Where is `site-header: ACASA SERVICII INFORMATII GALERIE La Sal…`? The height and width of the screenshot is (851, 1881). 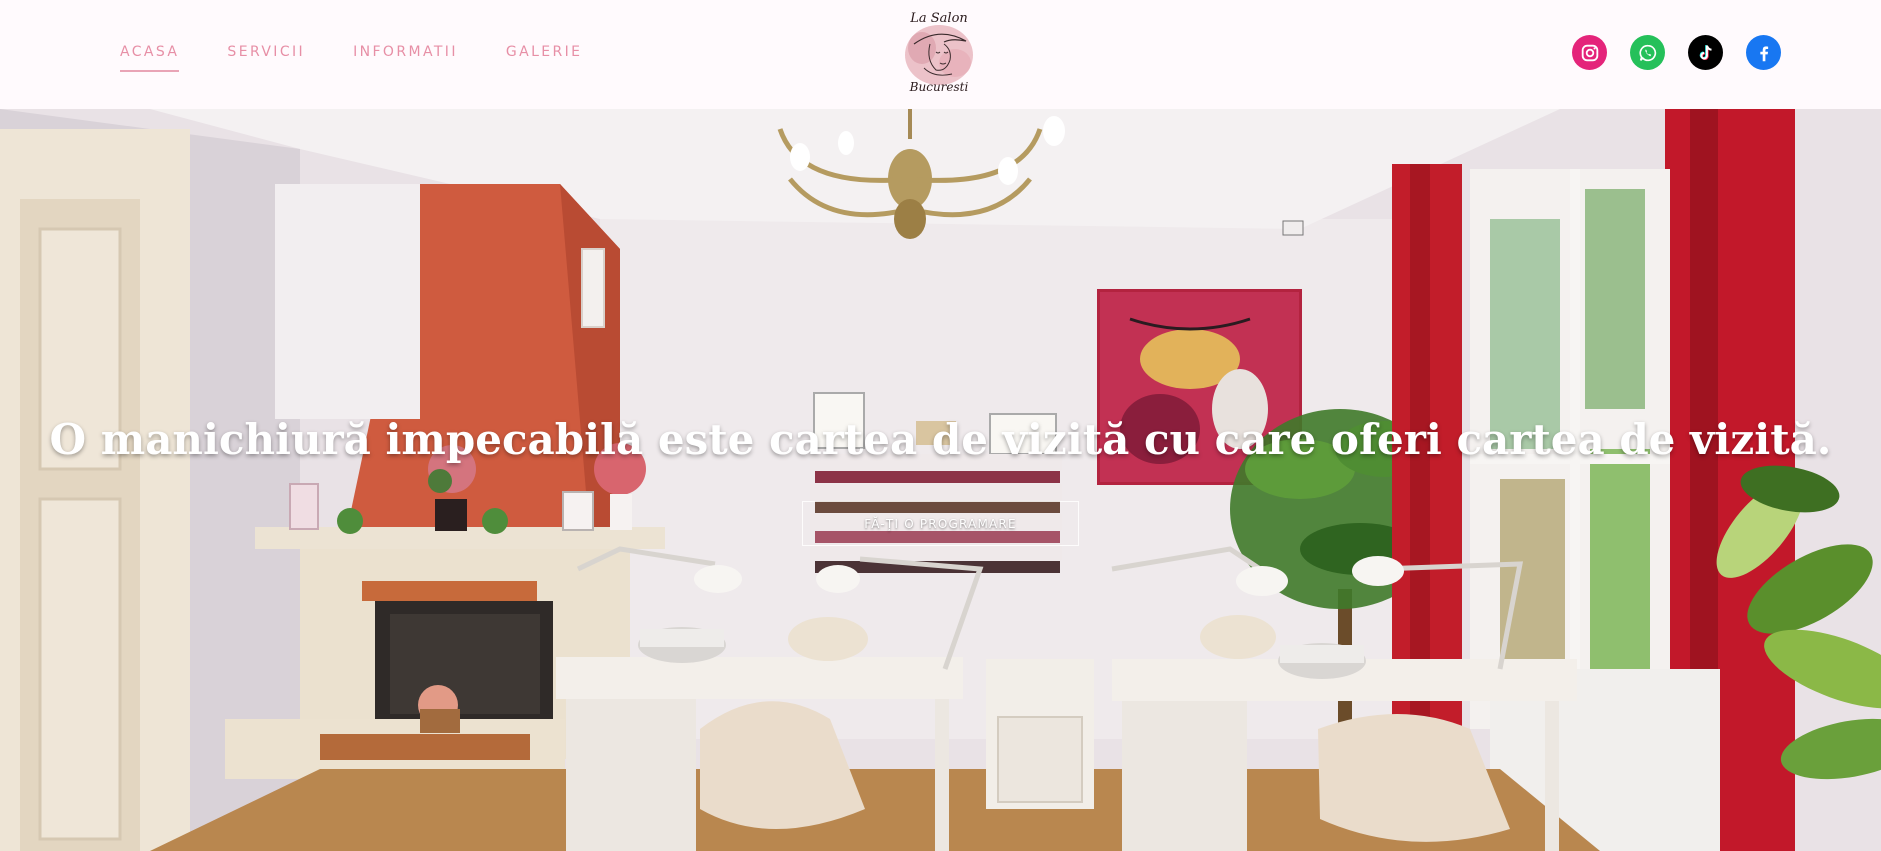 site-header: ACASA SERVICII INFORMATII GALERIE La Sal… is located at coordinates (940, 54).